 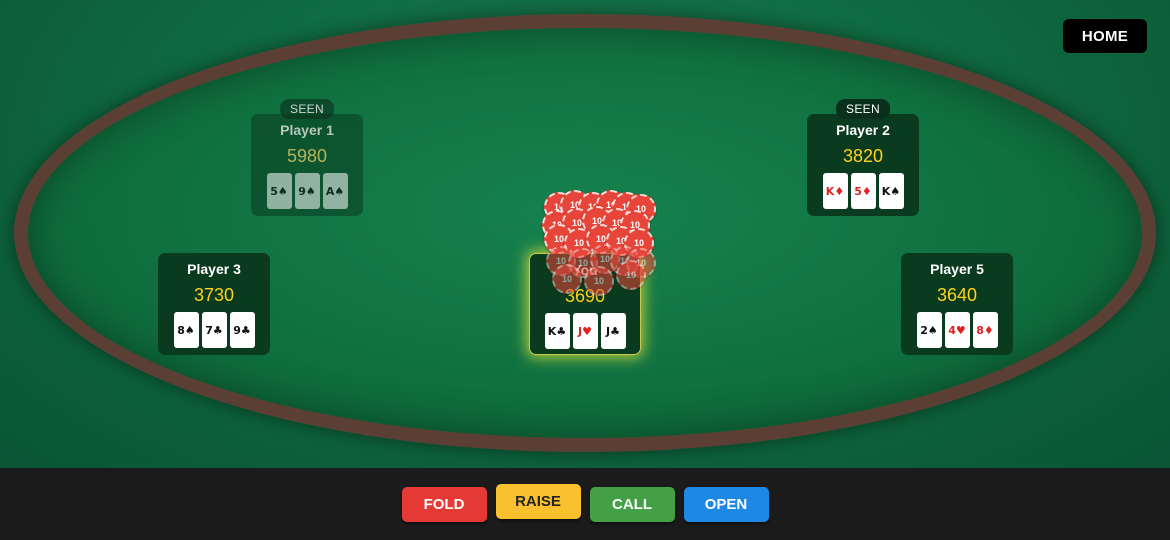 What do you see at coordinates (957, 295) in the screenshot?
I see `player-chips: 3640` at bounding box center [957, 295].